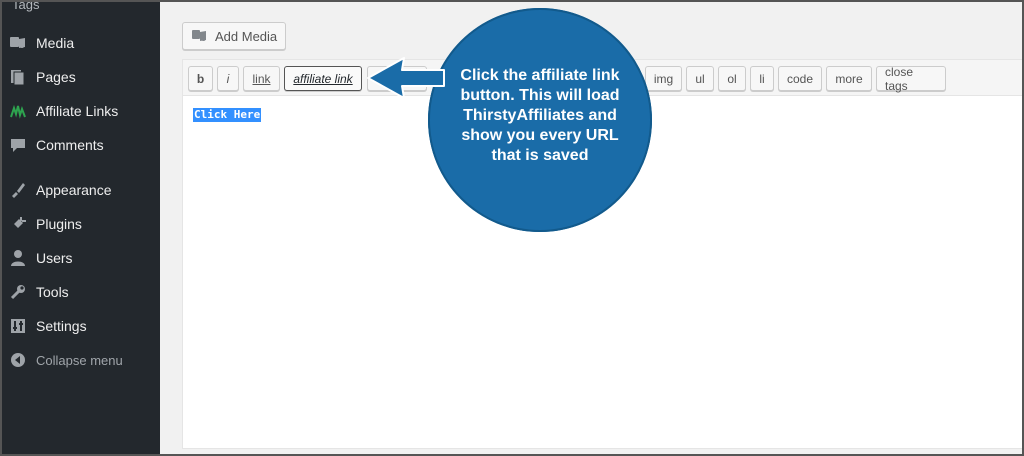 This screenshot has height=456, width=1024. I want to click on pages-icon, so click(18, 77).